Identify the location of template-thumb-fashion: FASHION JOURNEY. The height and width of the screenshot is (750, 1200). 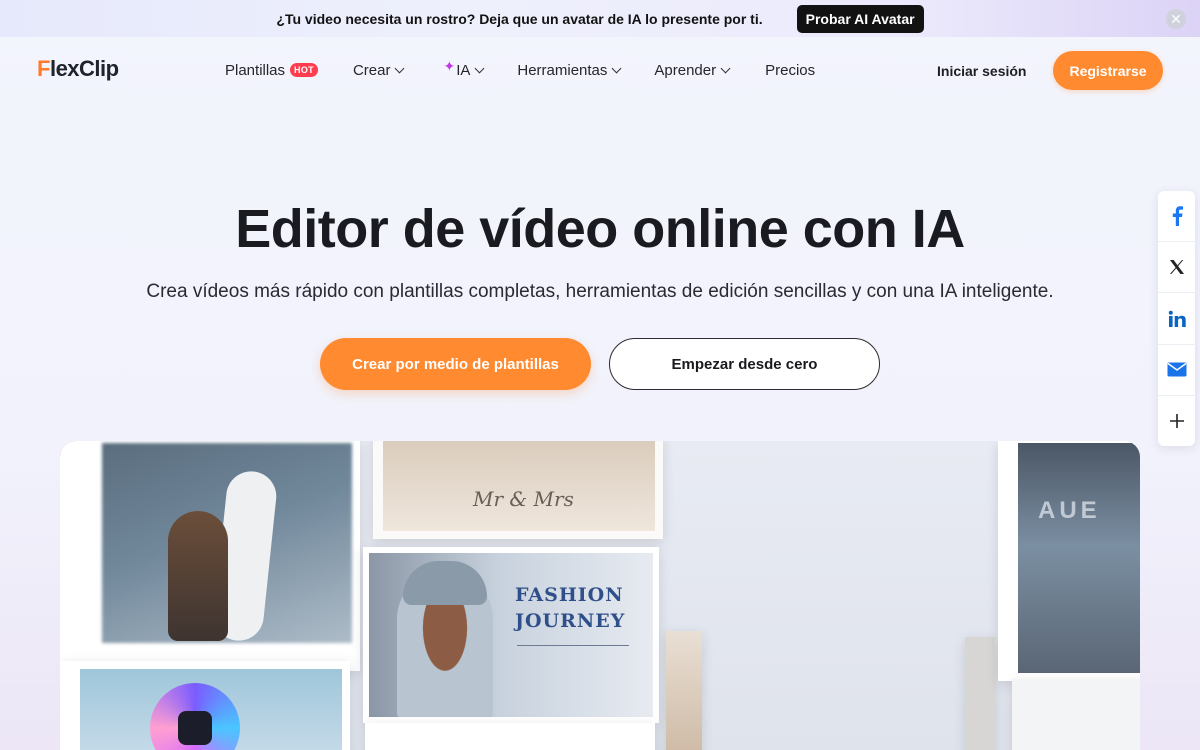
(511, 635).